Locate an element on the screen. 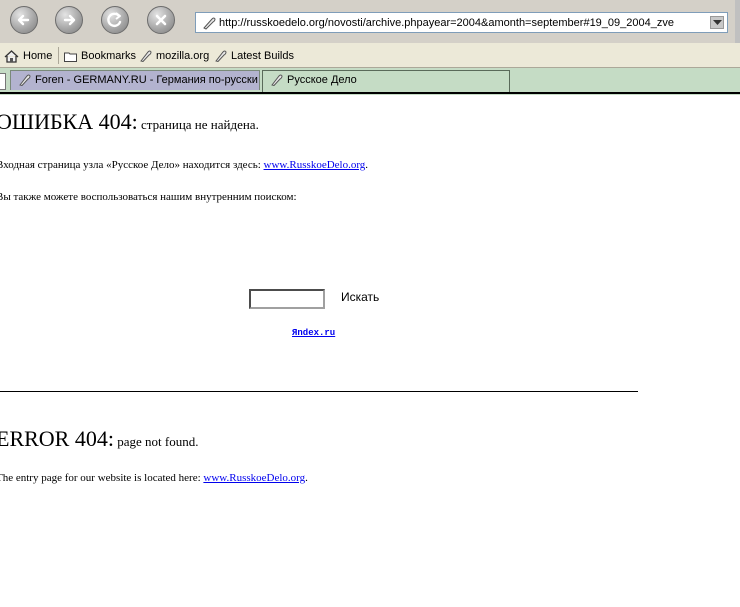 The height and width of the screenshot is (607, 740). en-entry-tail: . is located at coordinates (306, 478).